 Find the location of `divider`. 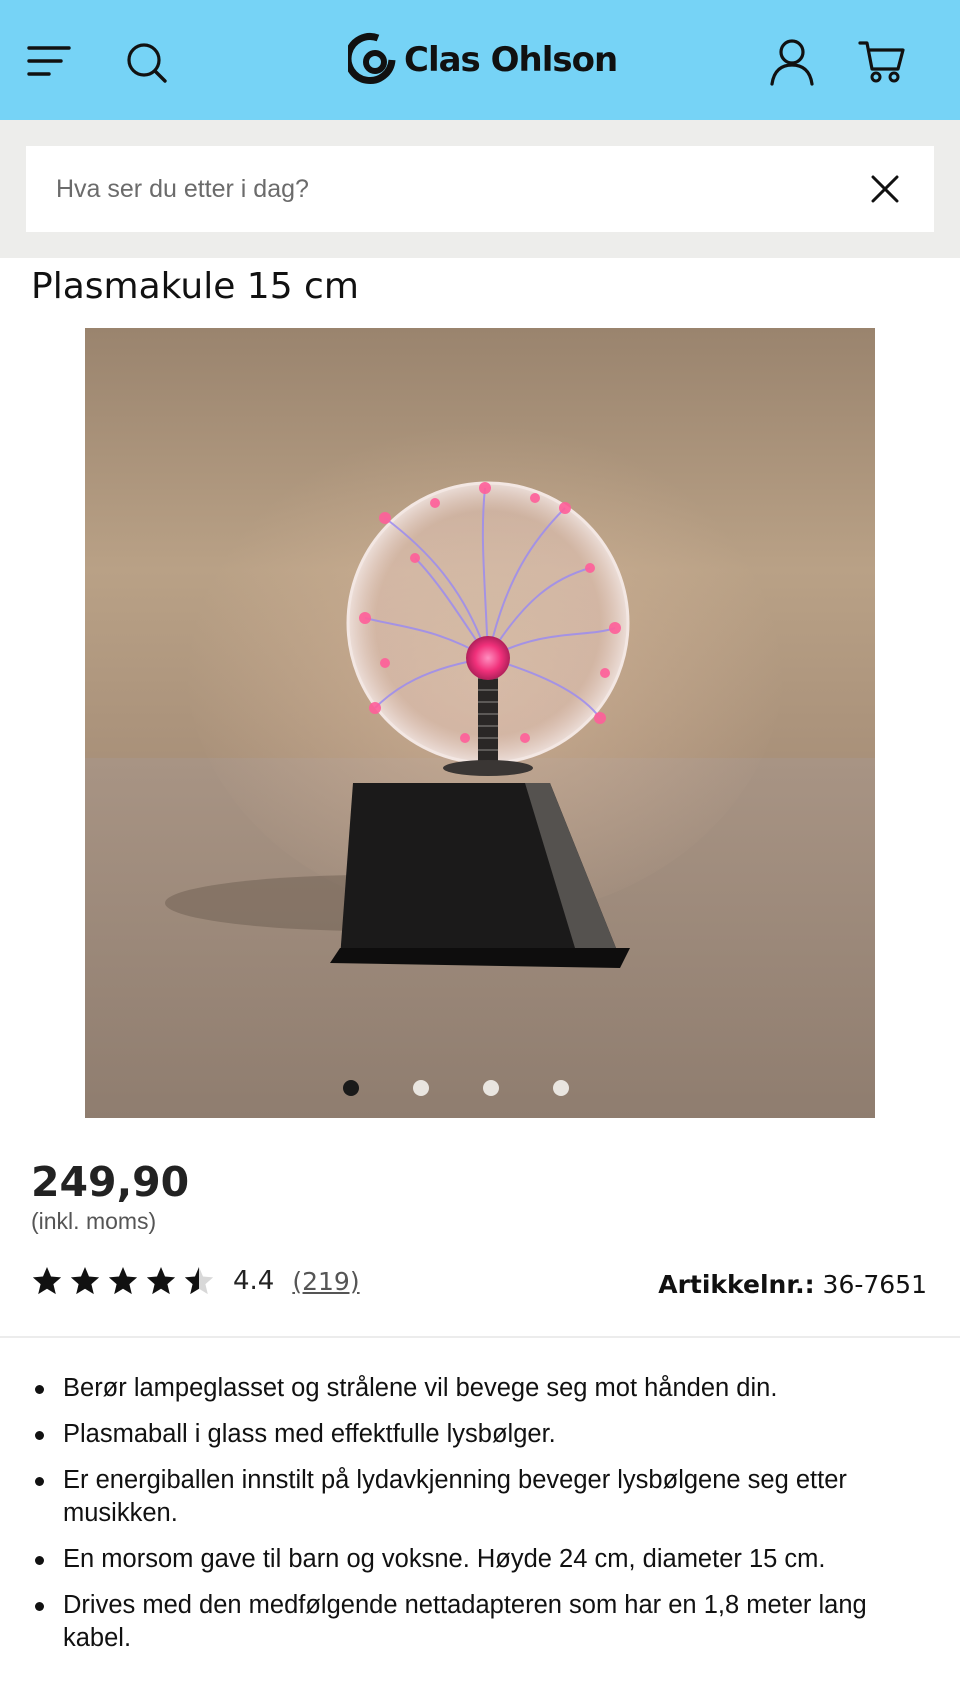

divider is located at coordinates (480, 1337).